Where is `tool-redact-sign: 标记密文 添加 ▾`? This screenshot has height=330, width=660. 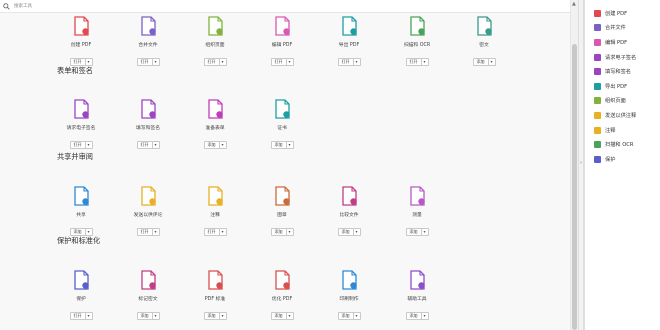 tool-redact-sign: 标记密文 添加 ▾ is located at coordinates (148, 295).